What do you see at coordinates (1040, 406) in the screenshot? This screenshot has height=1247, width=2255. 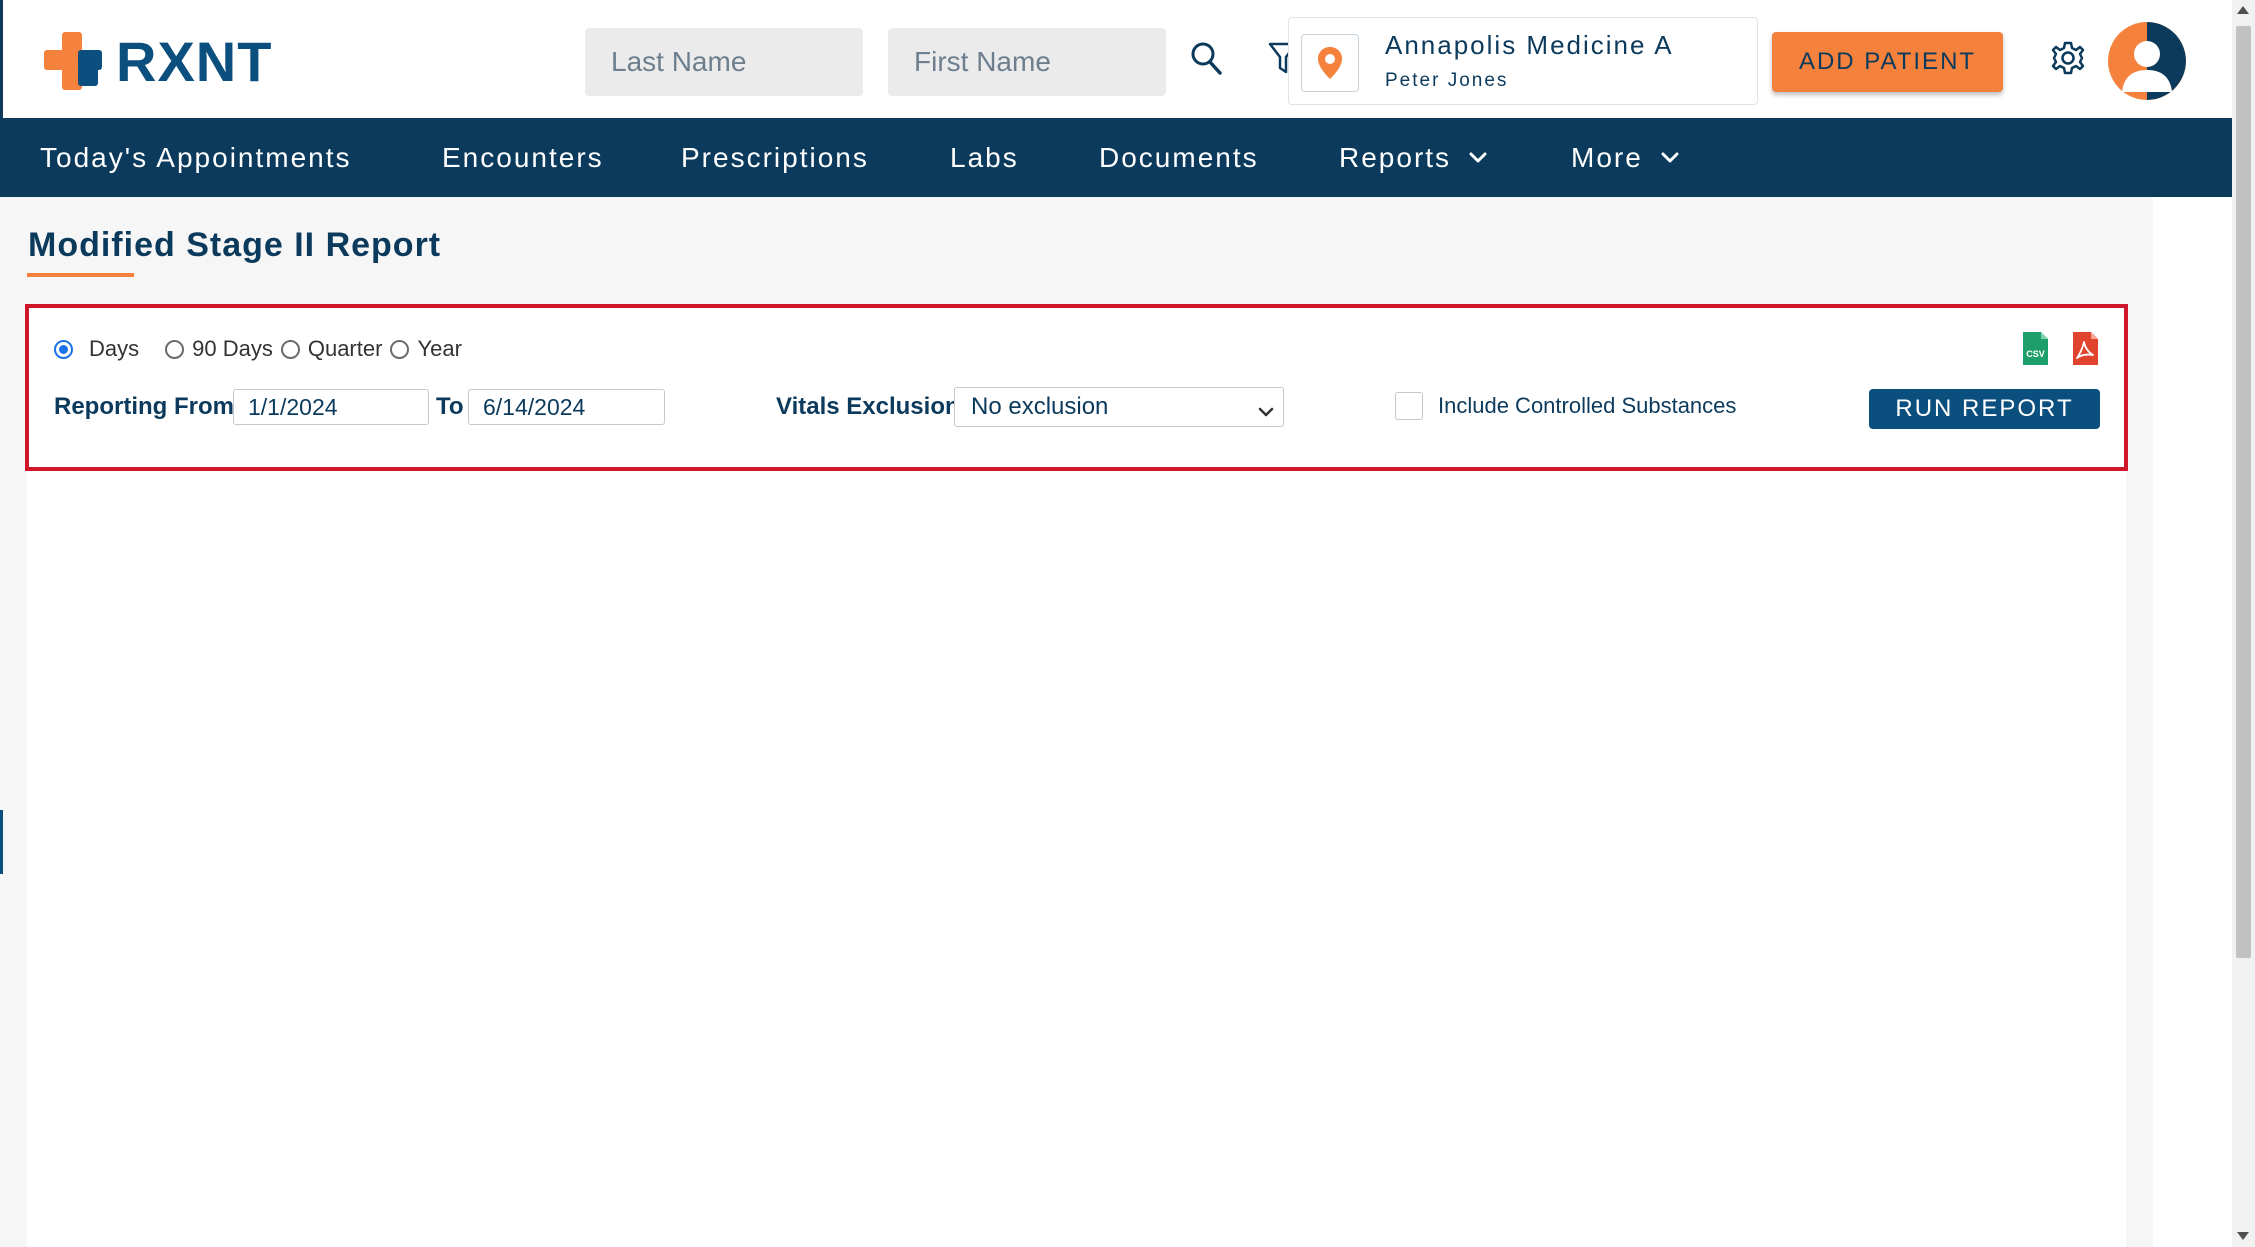 I see `vitals-exclusion-value: No exclusion` at bounding box center [1040, 406].